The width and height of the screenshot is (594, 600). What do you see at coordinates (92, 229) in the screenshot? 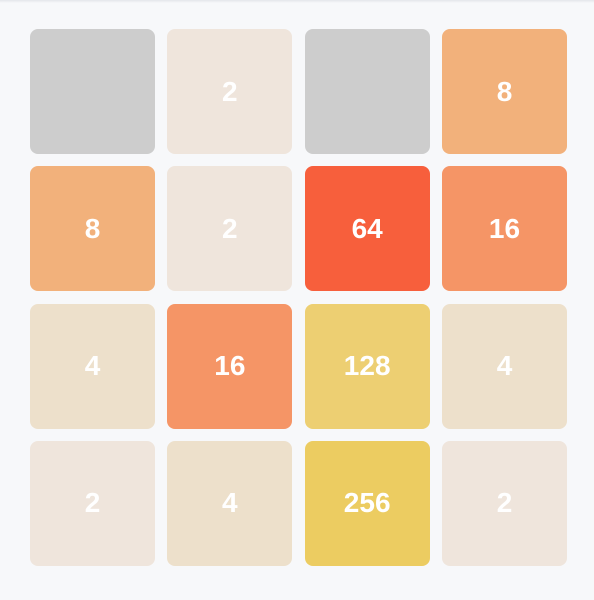
I see `tile-r1-c0: 8` at bounding box center [92, 229].